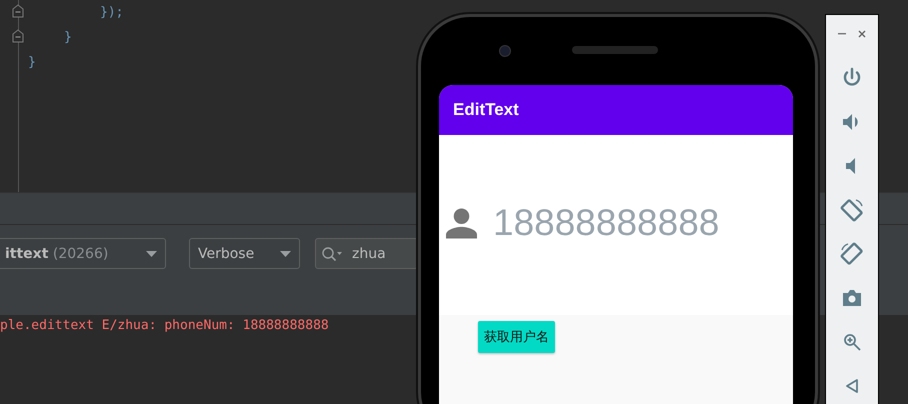 This screenshot has width=908, height=404. I want to click on rotate-left-icon, so click(852, 210).